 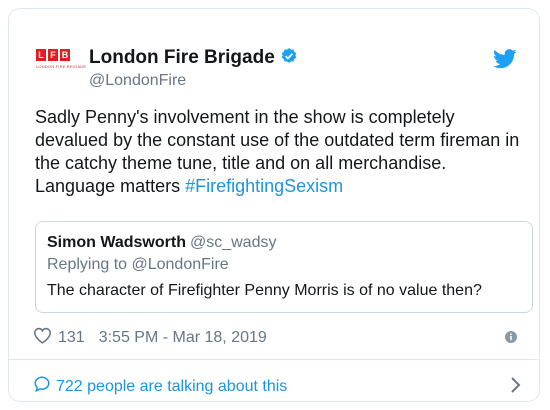 What do you see at coordinates (274, 359) in the screenshot?
I see `divider` at bounding box center [274, 359].